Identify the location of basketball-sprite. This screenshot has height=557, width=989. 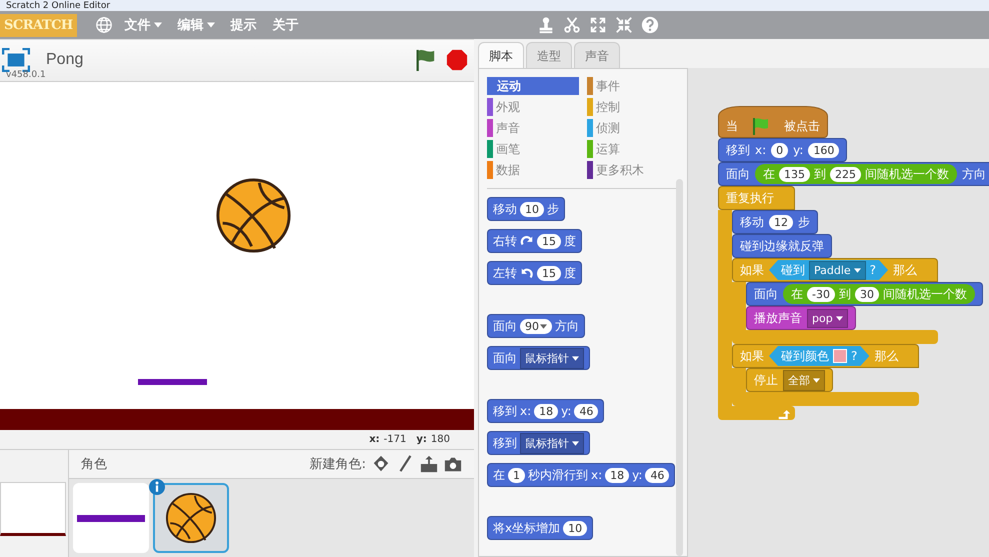
(253, 215).